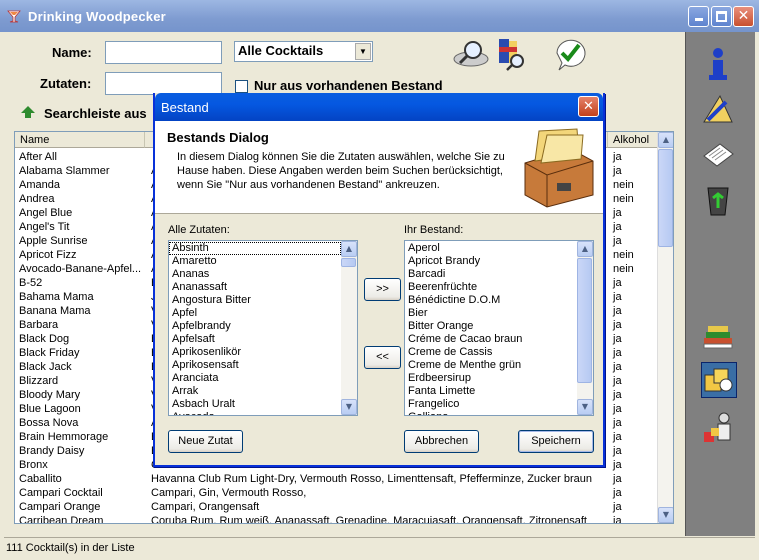  What do you see at coordinates (80, 140) in the screenshot?
I see `column-header-name: Name` at bounding box center [80, 140].